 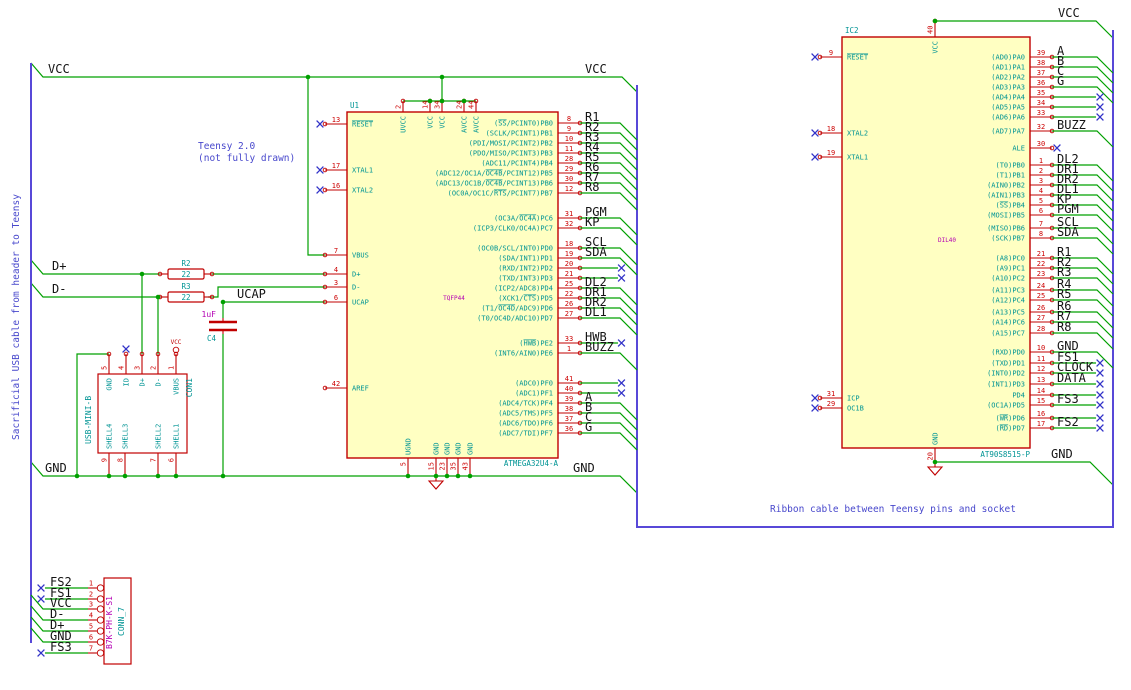 What do you see at coordinates (185, 297) in the screenshot?
I see `r3-value: 22` at bounding box center [185, 297].